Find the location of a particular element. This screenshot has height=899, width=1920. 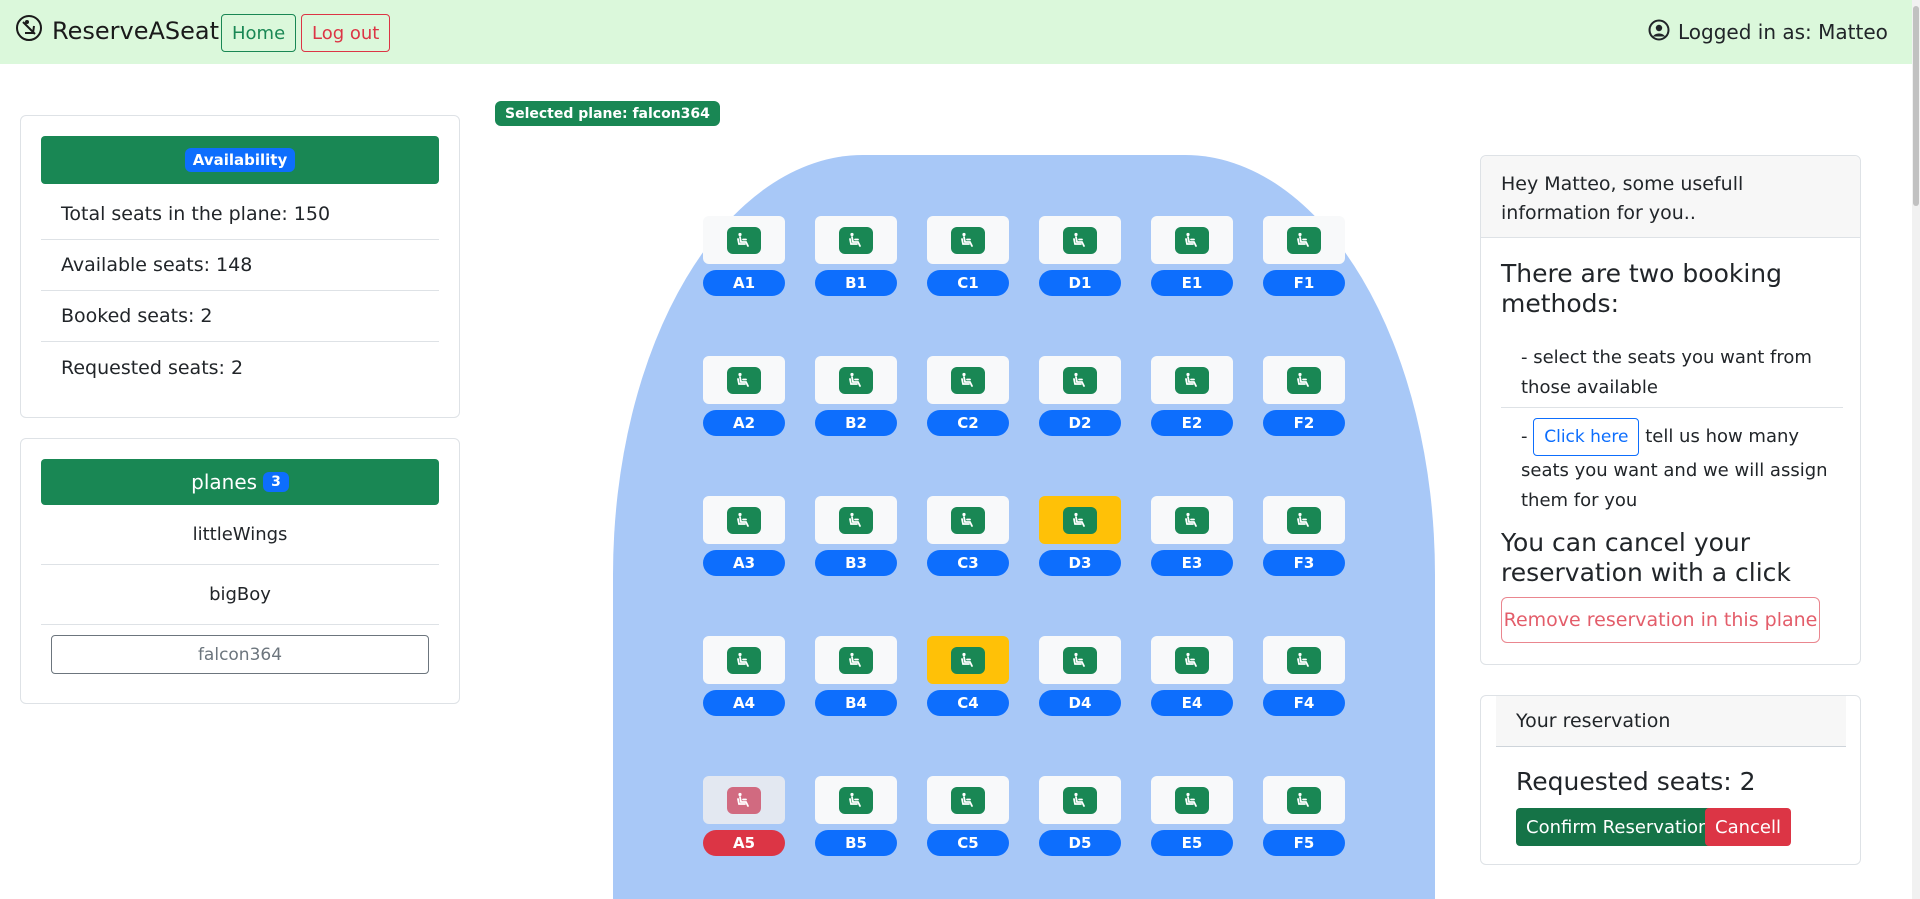

selected-plane-badge: Selected plane: falcon364 is located at coordinates (607, 113).